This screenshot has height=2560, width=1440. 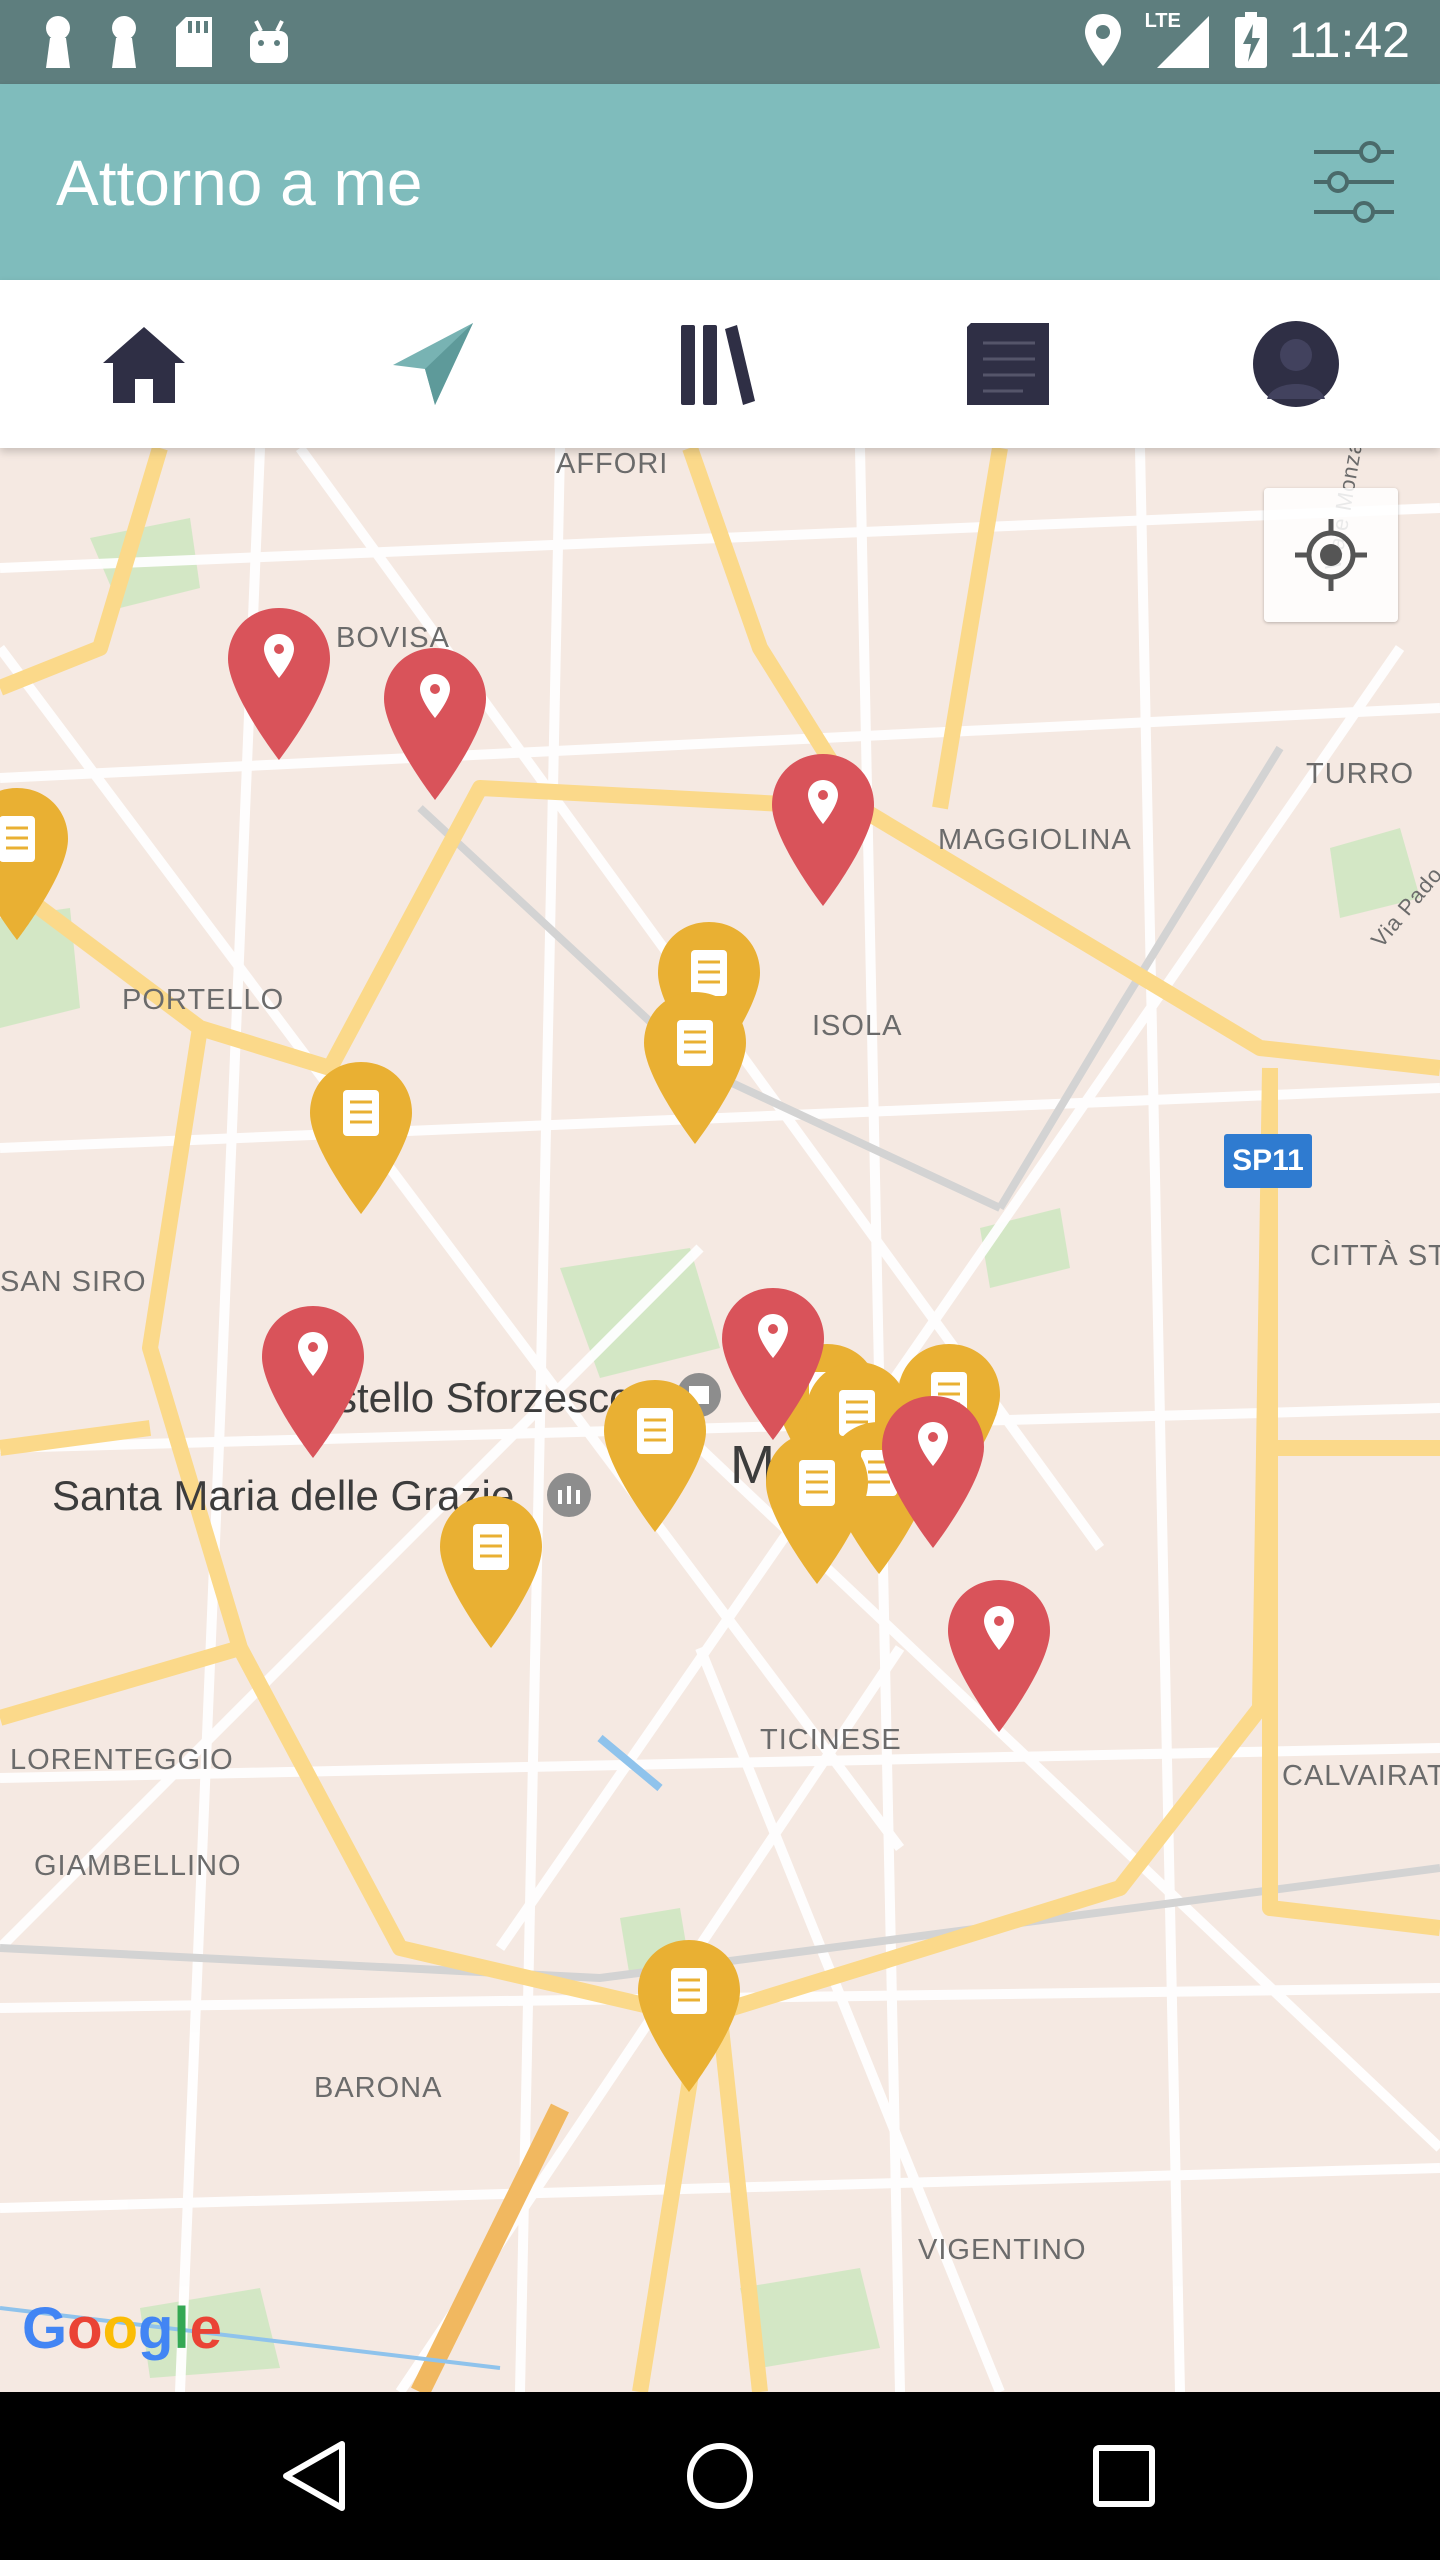 I want to click on map-label: AFFORI, so click(x=612, y=464).